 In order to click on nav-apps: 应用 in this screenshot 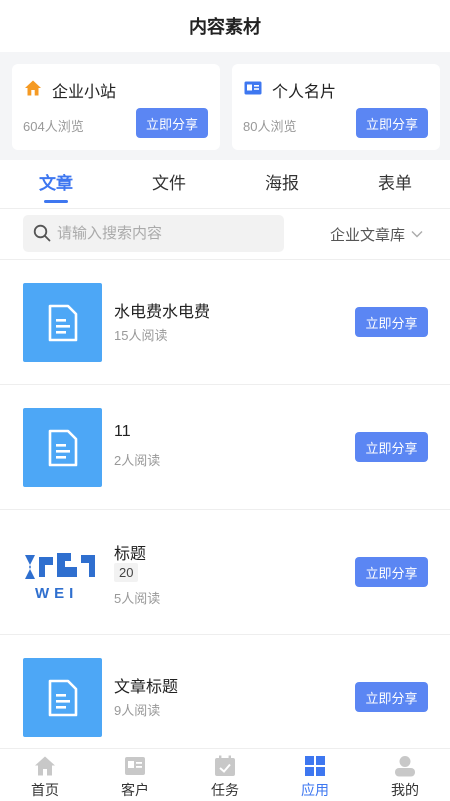, I will do `click(315, 775)`.